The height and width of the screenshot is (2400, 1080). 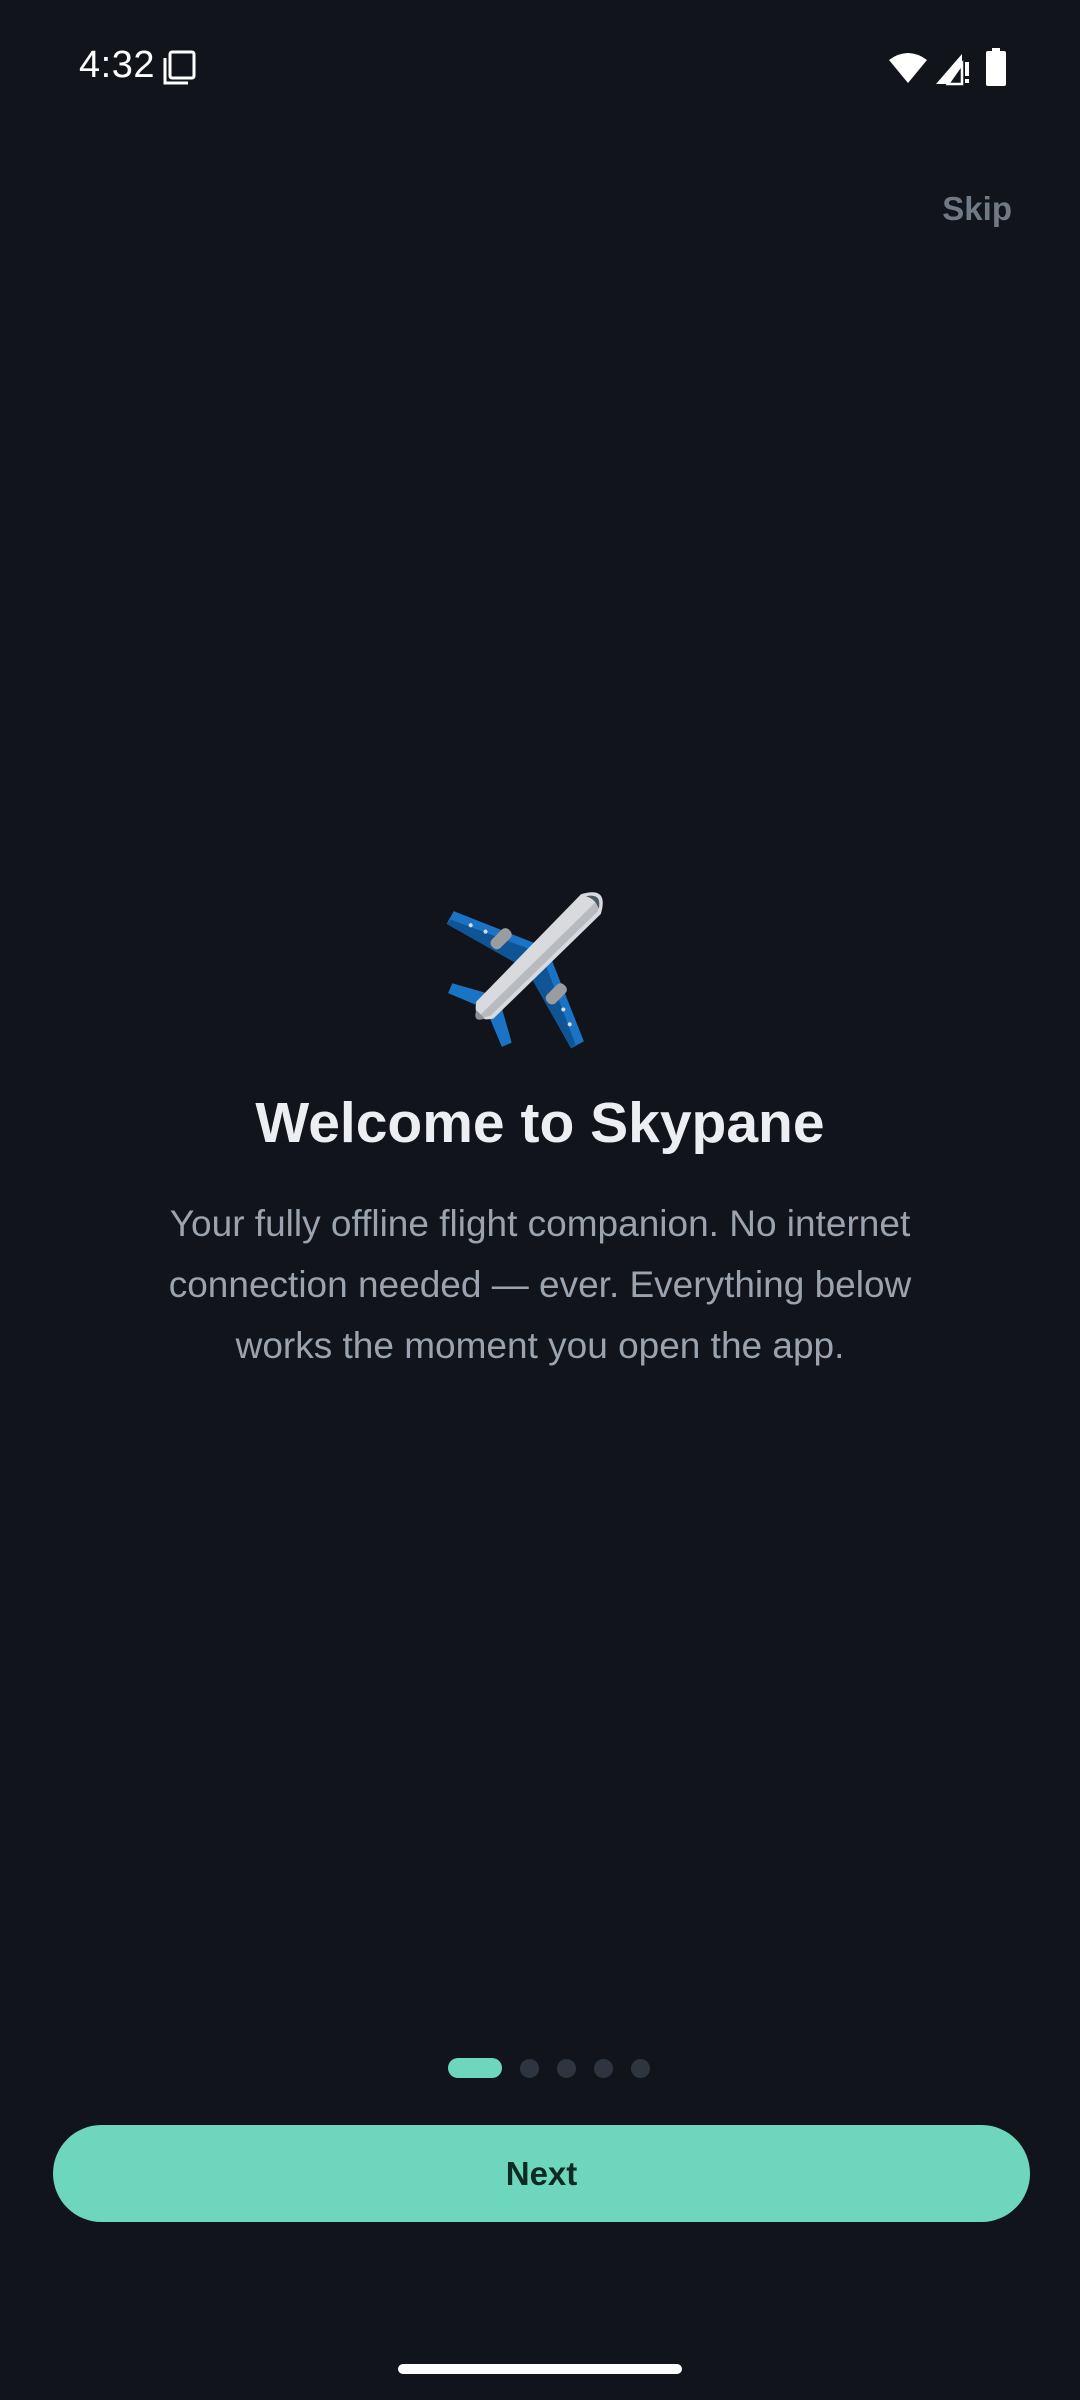 What do you see at coordinates (908, 68) in the screenshot?
I see `wifi-icon` at bounding box center [908, 68].